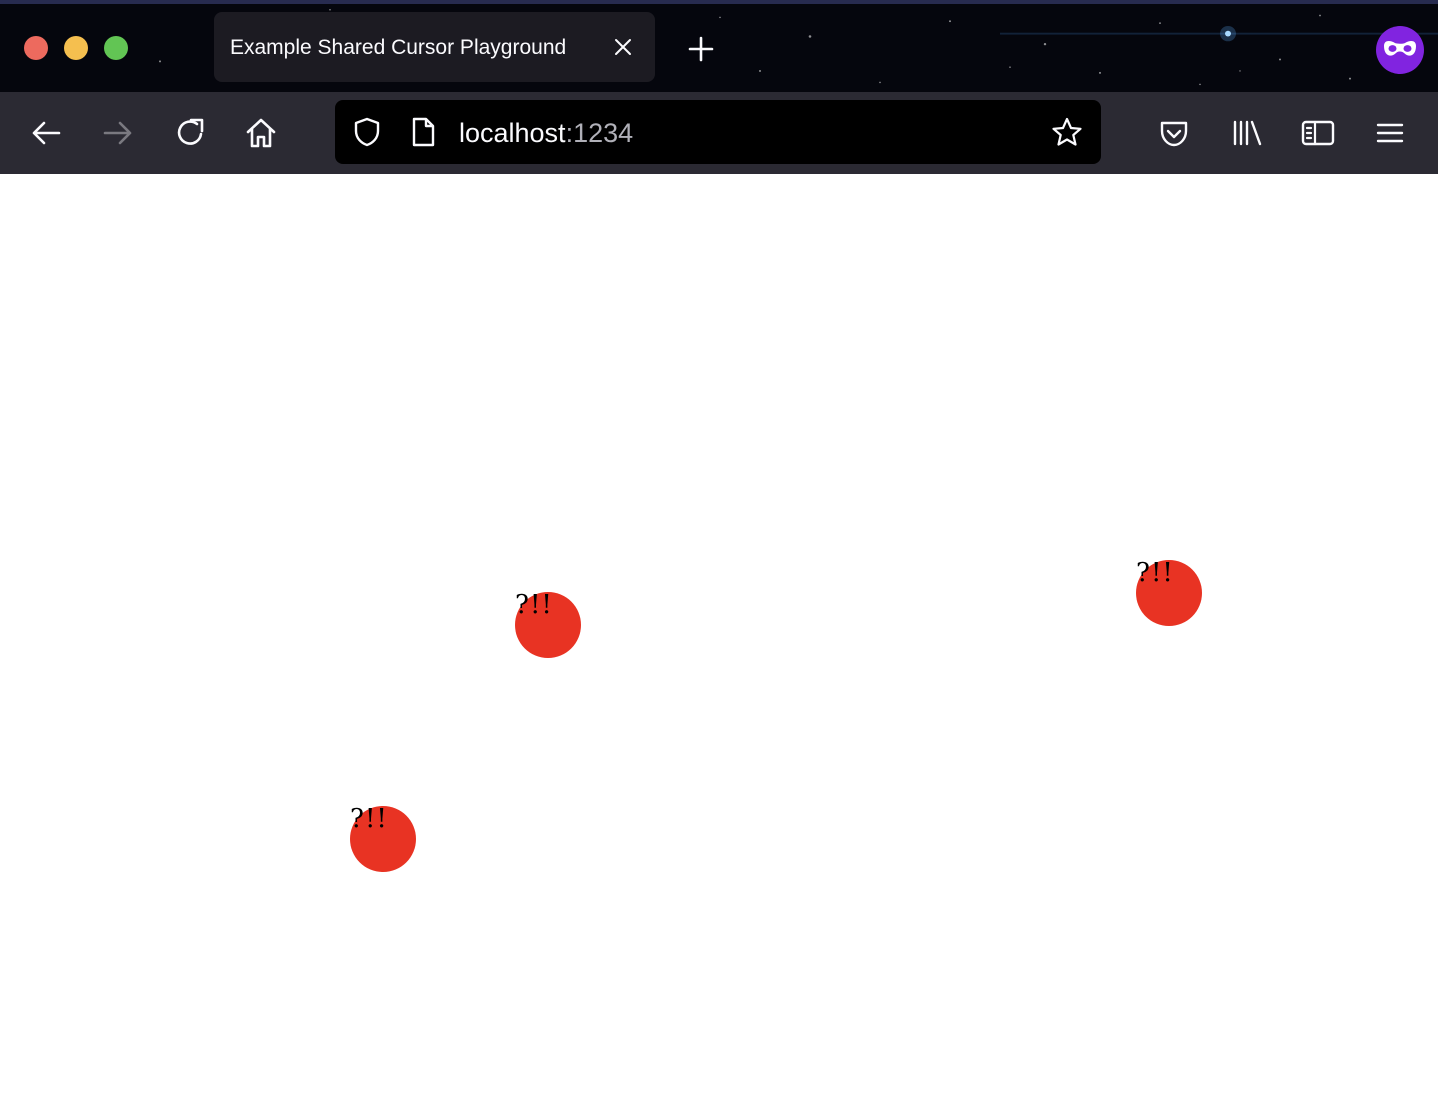 The image size is (1438, 1102). Describe the element at coordinates (599, 133) in the screenshot. I see `url-port: :1234` at that location.